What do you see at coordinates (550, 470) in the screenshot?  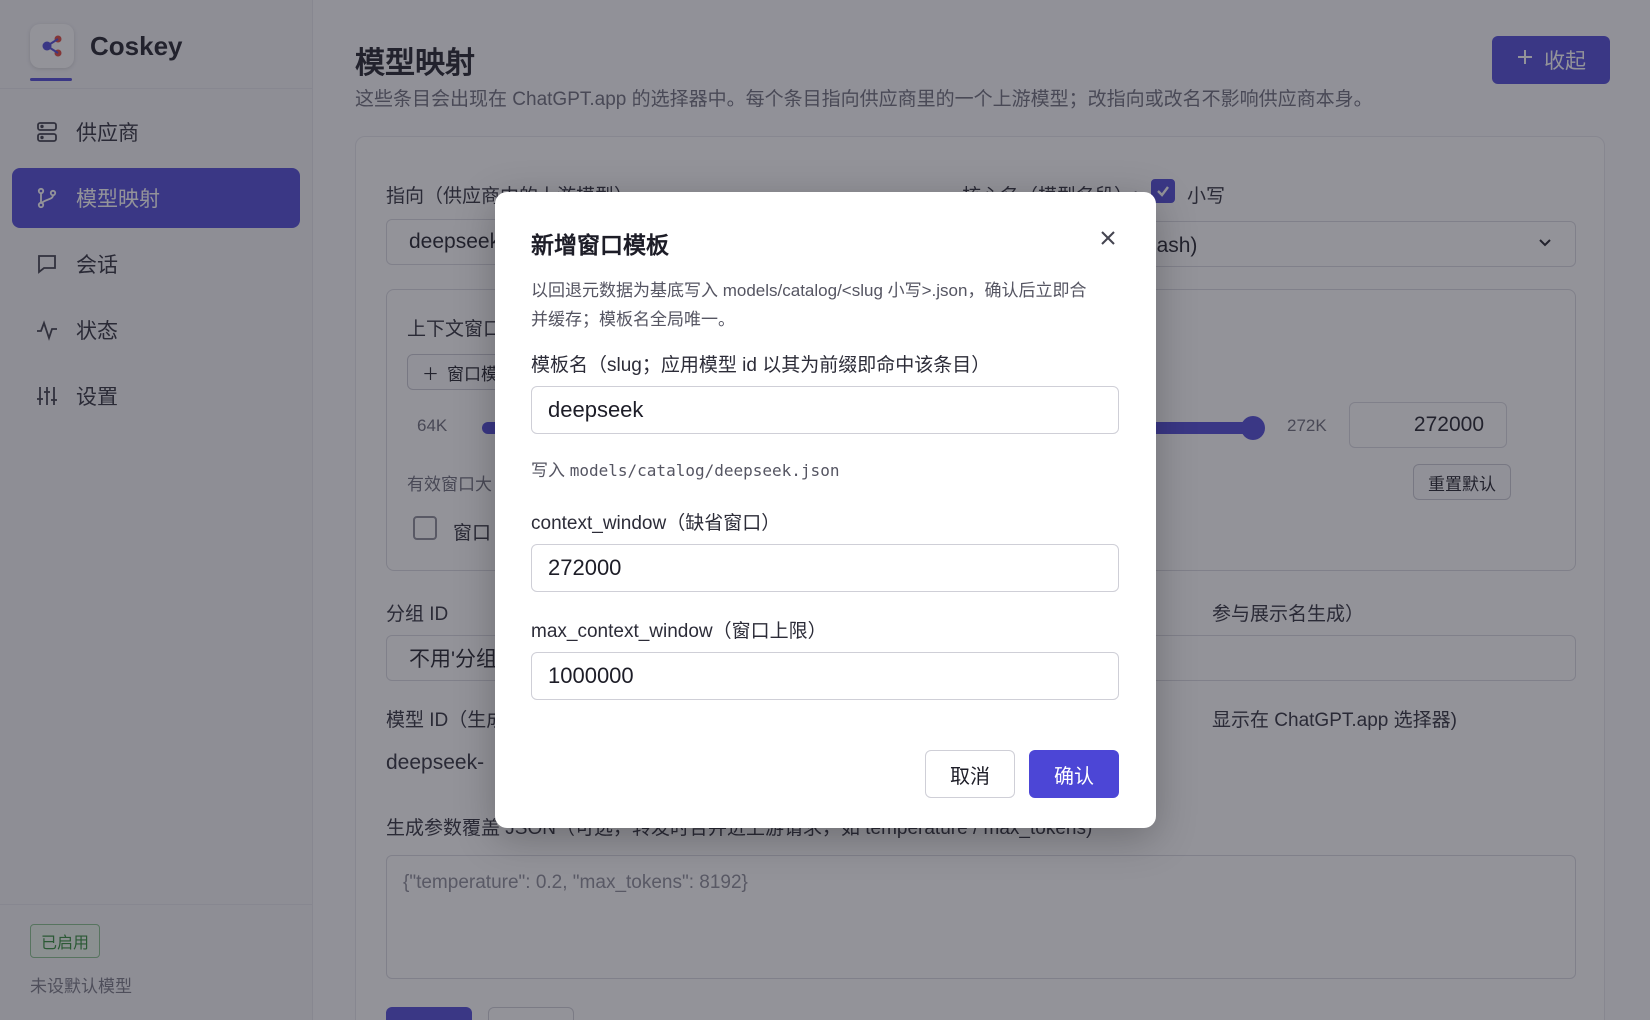 I see `path-hint-prefix: 写入` at bounding box center [550, 470].